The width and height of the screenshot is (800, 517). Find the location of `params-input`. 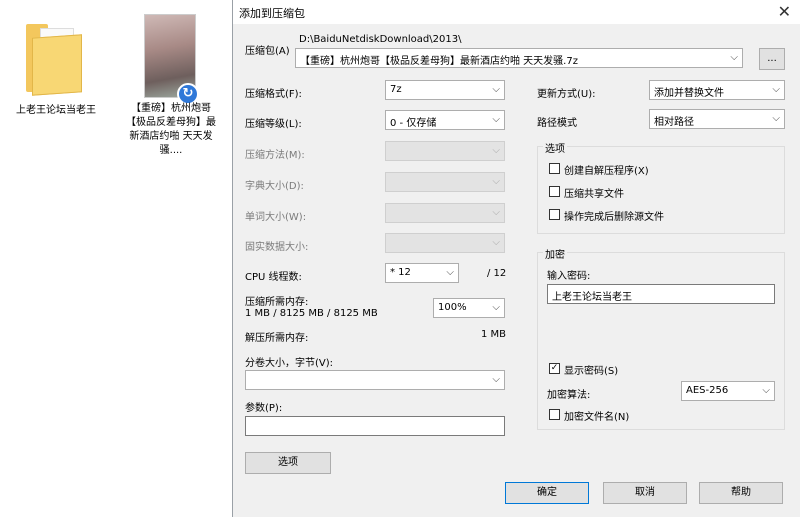

params-input is located at coordinates (375, 426).